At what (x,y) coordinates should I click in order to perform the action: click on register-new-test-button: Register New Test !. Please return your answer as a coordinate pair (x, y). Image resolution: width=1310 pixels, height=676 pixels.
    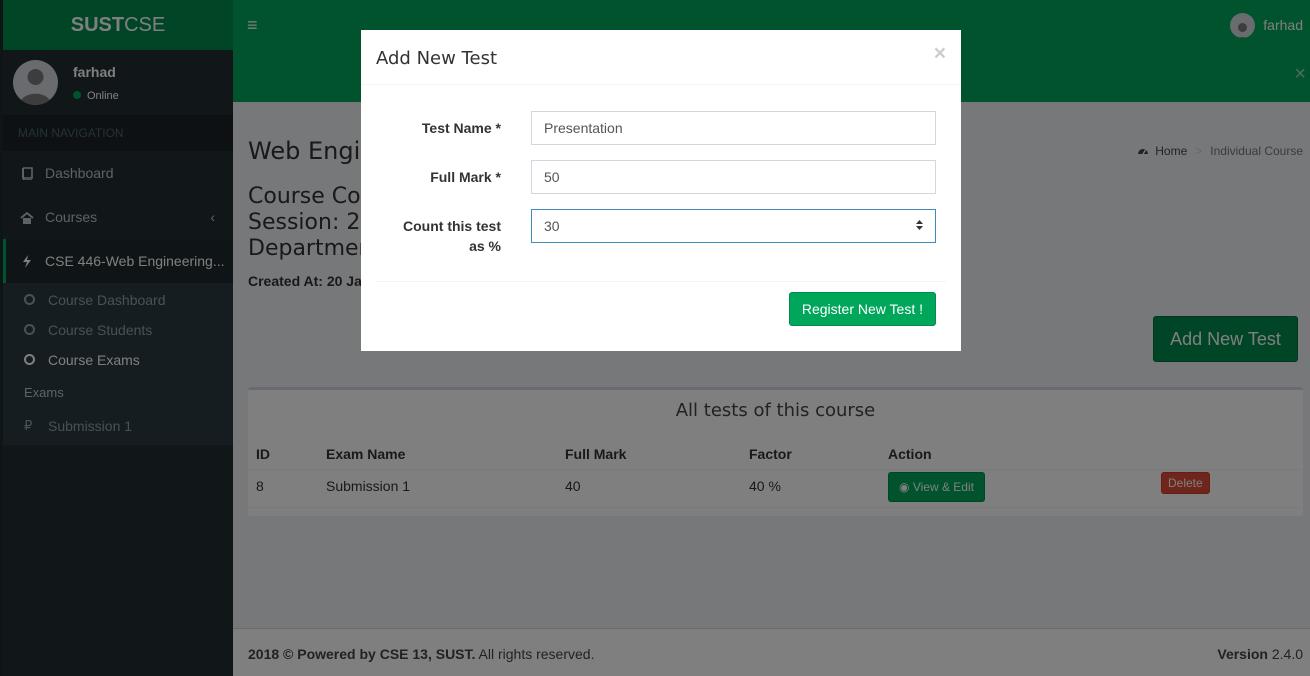
    Looking at the image, I should click on (862, 309).